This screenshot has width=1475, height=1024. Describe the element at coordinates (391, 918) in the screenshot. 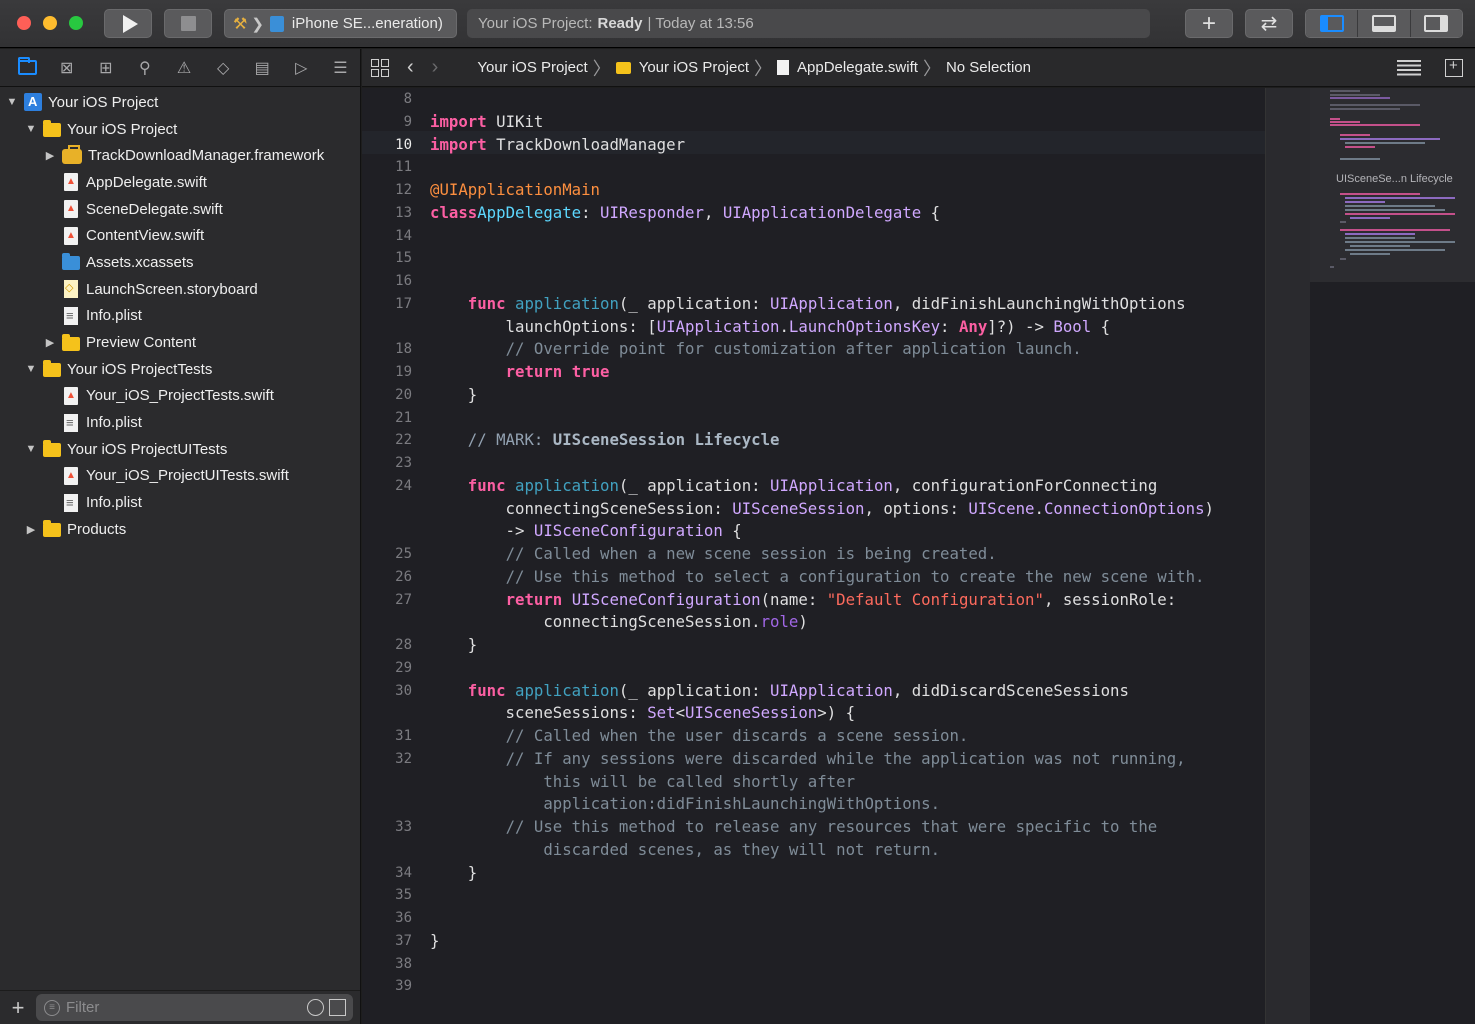

I see `line-number: 36` at that location.